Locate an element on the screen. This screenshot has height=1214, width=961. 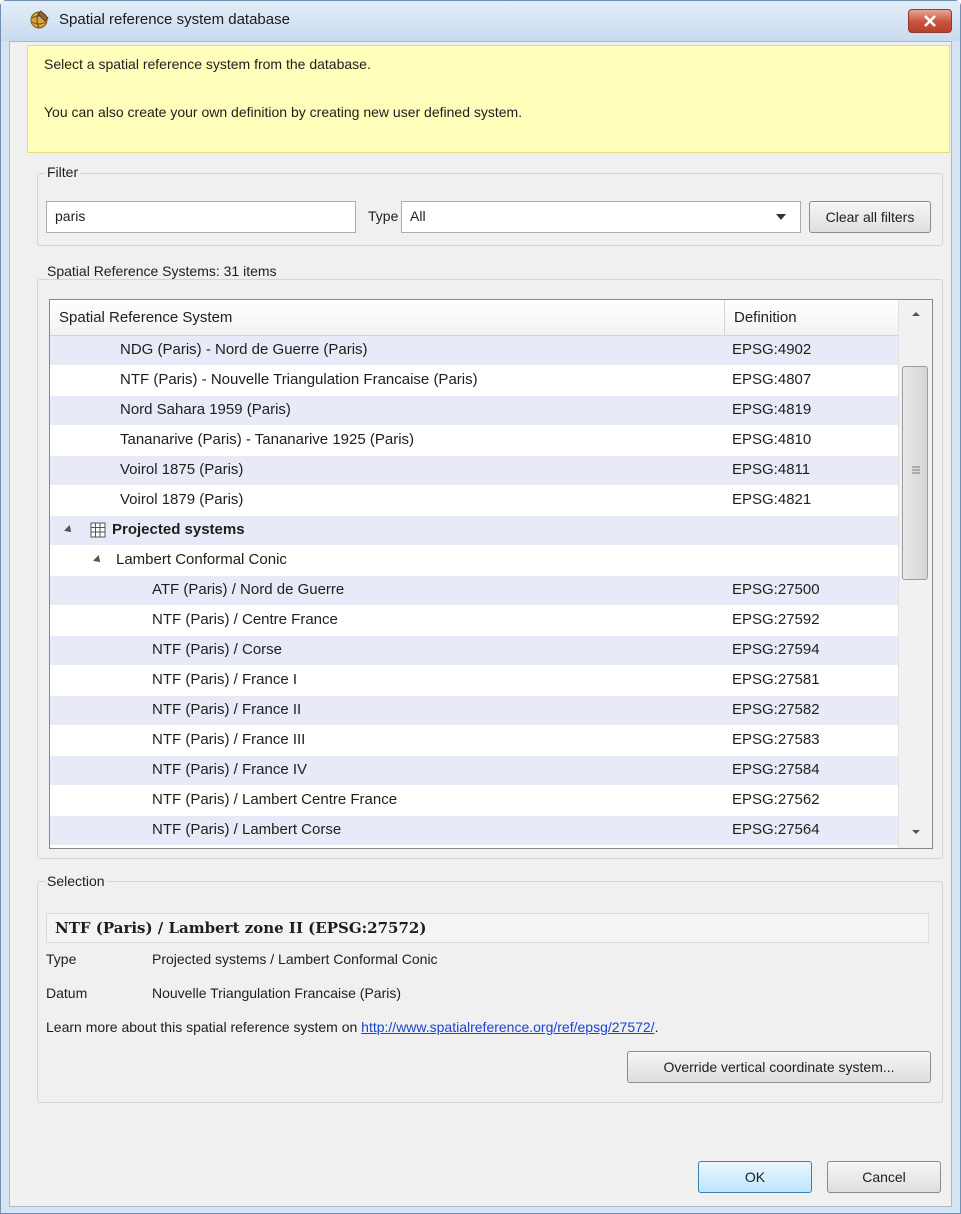
srs-name: NTF (Paris) / Centre France is located at coordinates (245, 619).